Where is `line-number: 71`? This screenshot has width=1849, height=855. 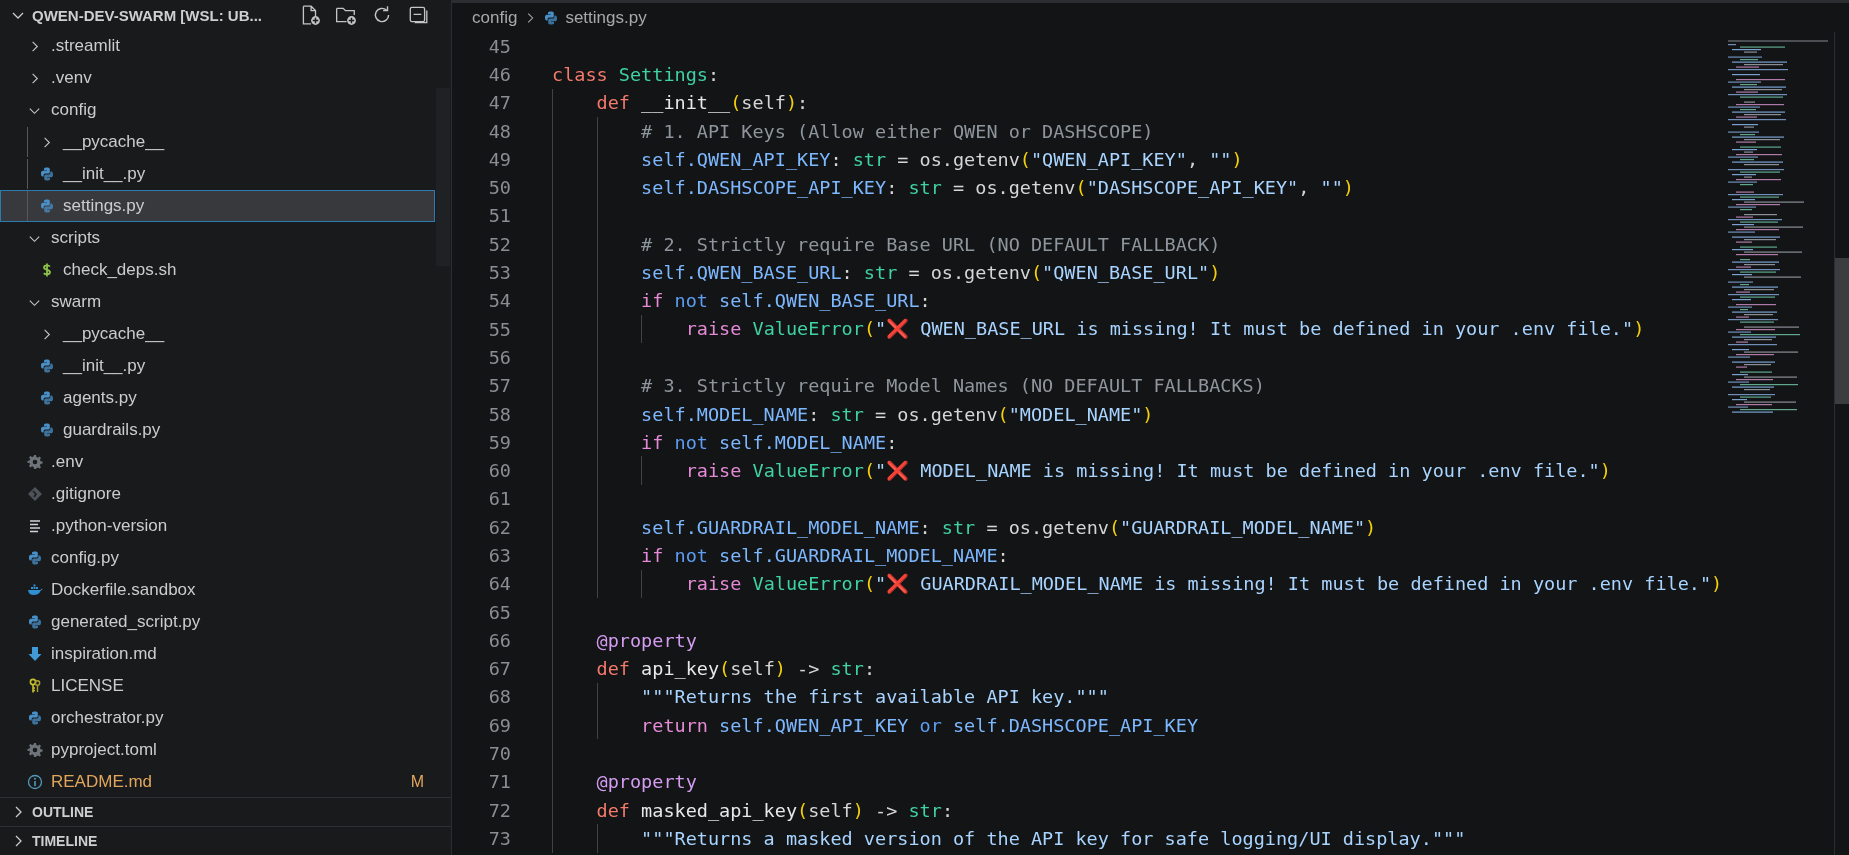
line-number: 71 is located at coordinates (499, 782).